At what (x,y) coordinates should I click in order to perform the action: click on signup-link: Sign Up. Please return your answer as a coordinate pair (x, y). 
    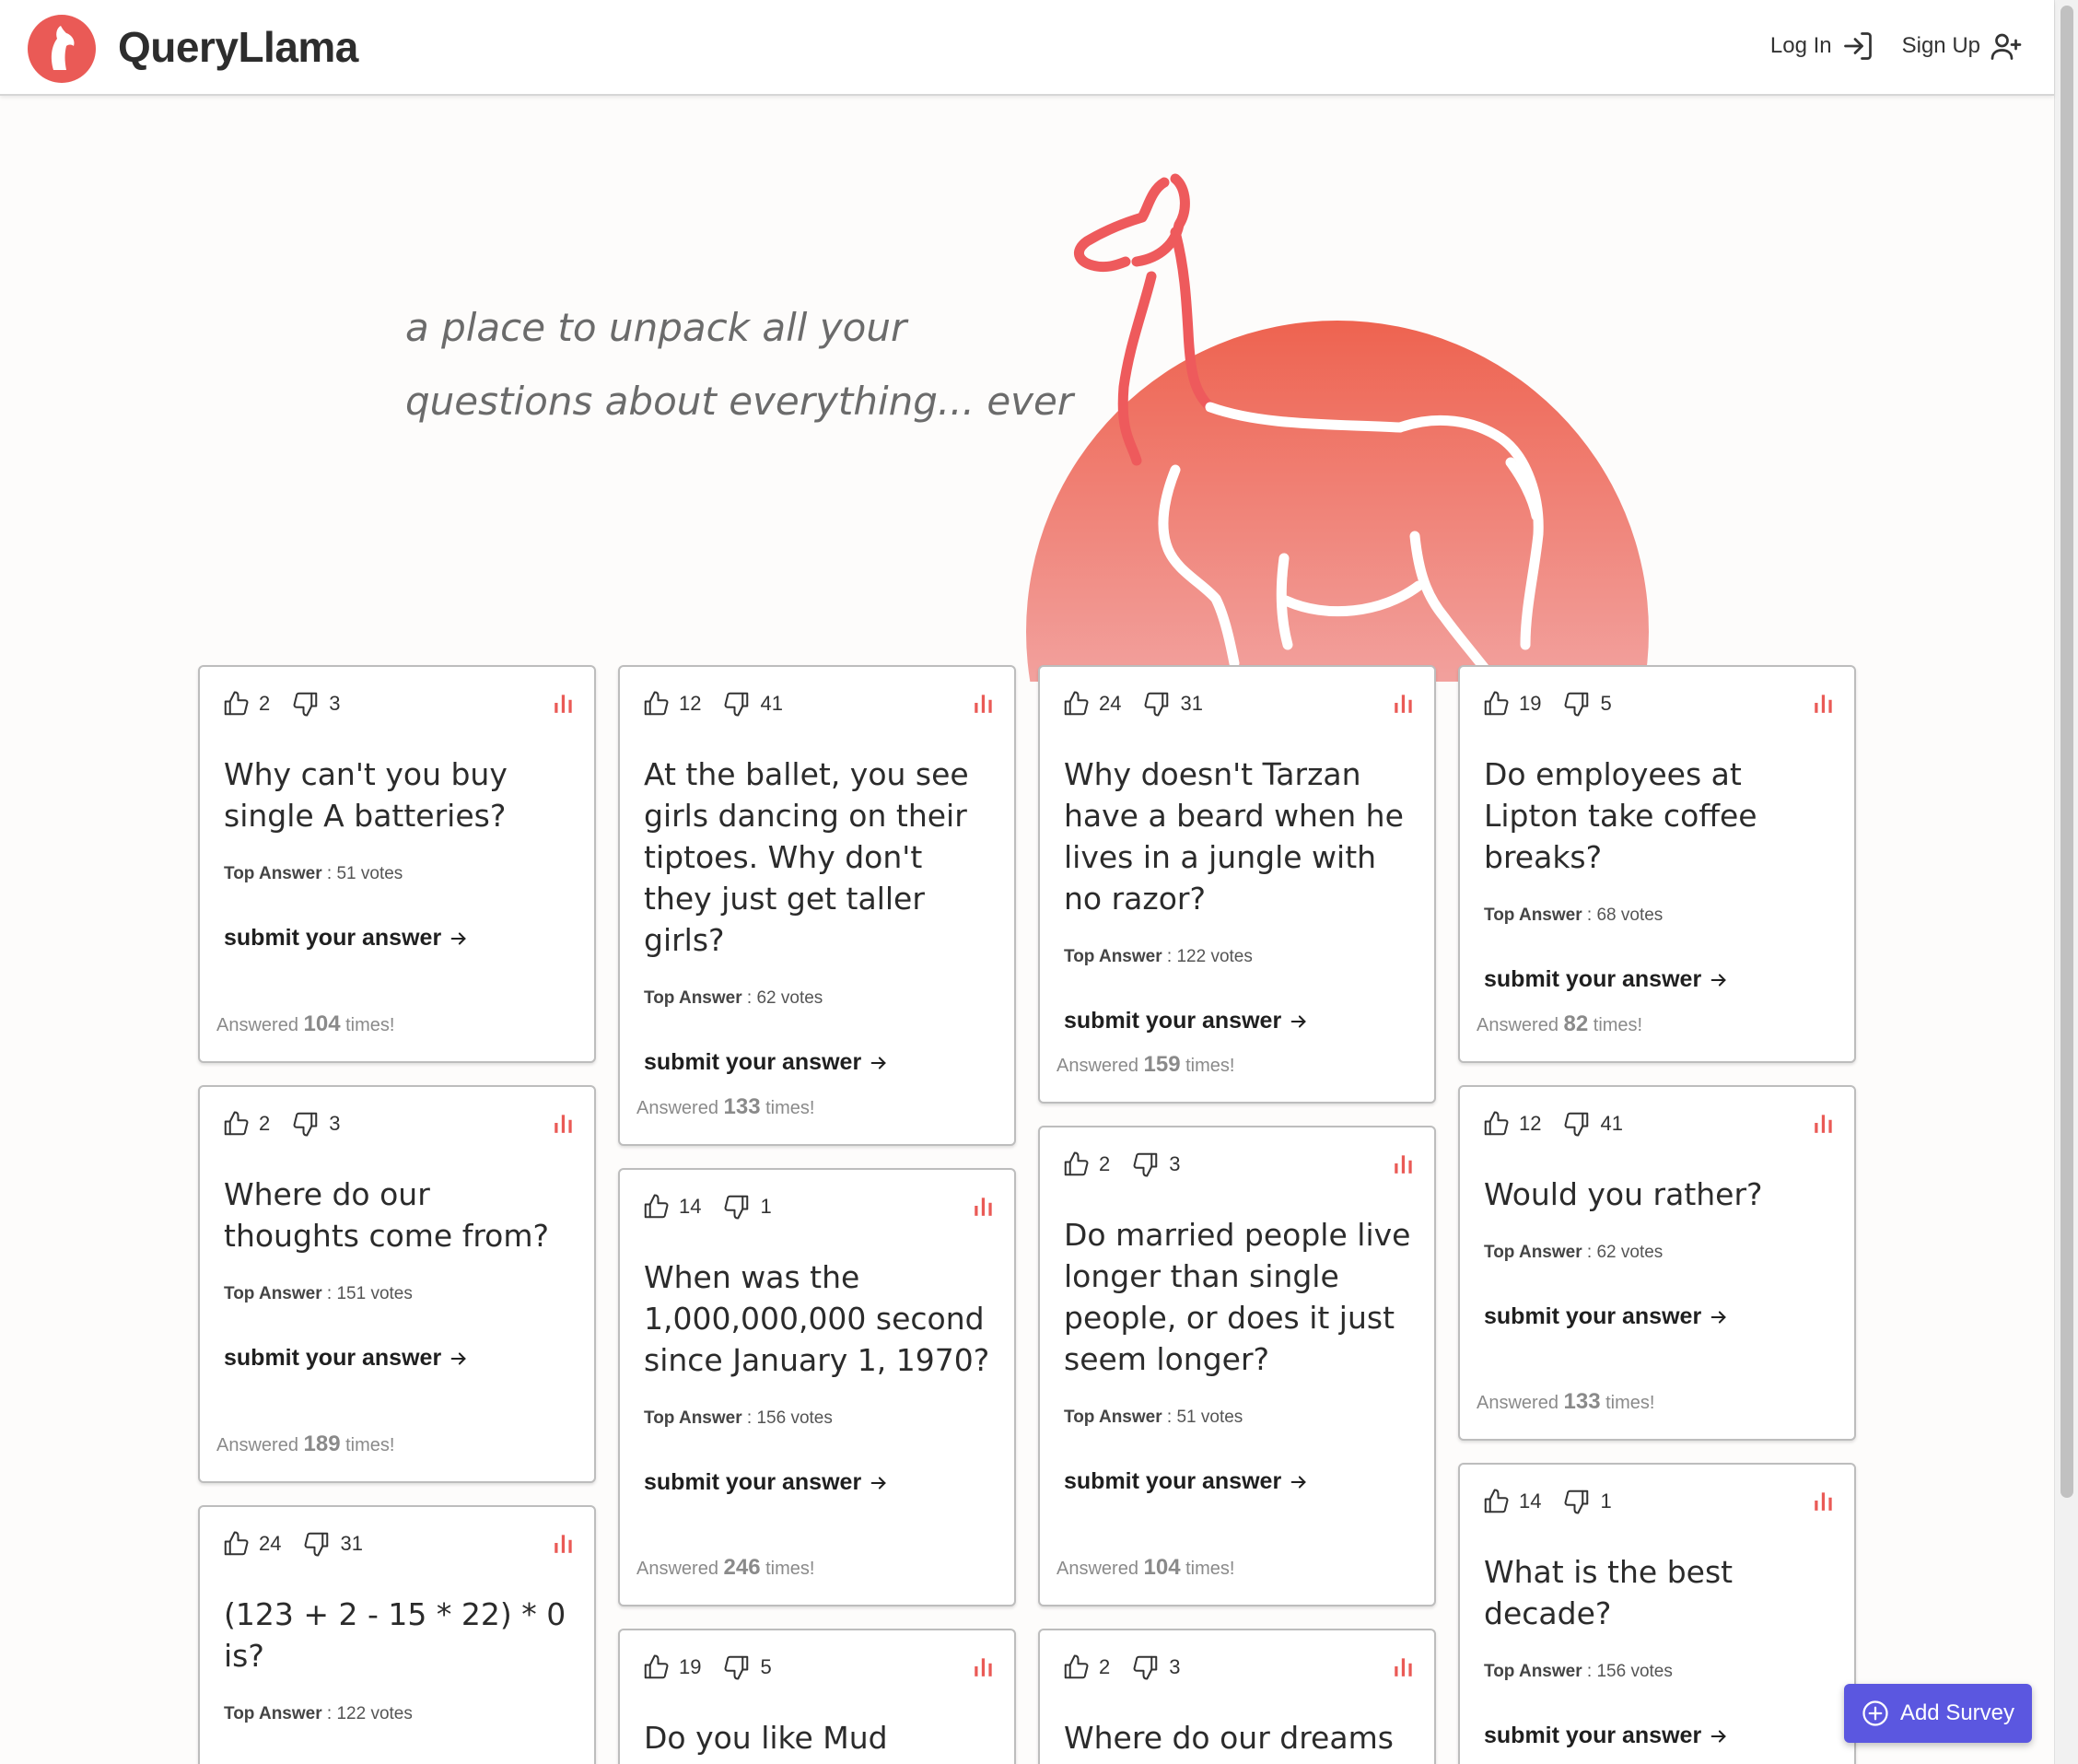
    Looking at the image, I should click on (1962, 46).